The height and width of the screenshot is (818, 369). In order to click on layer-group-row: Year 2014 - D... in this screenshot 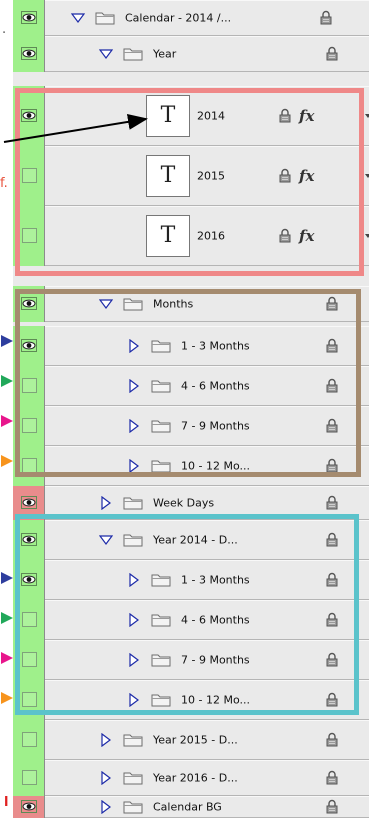, I will do `click(191, 540)`.